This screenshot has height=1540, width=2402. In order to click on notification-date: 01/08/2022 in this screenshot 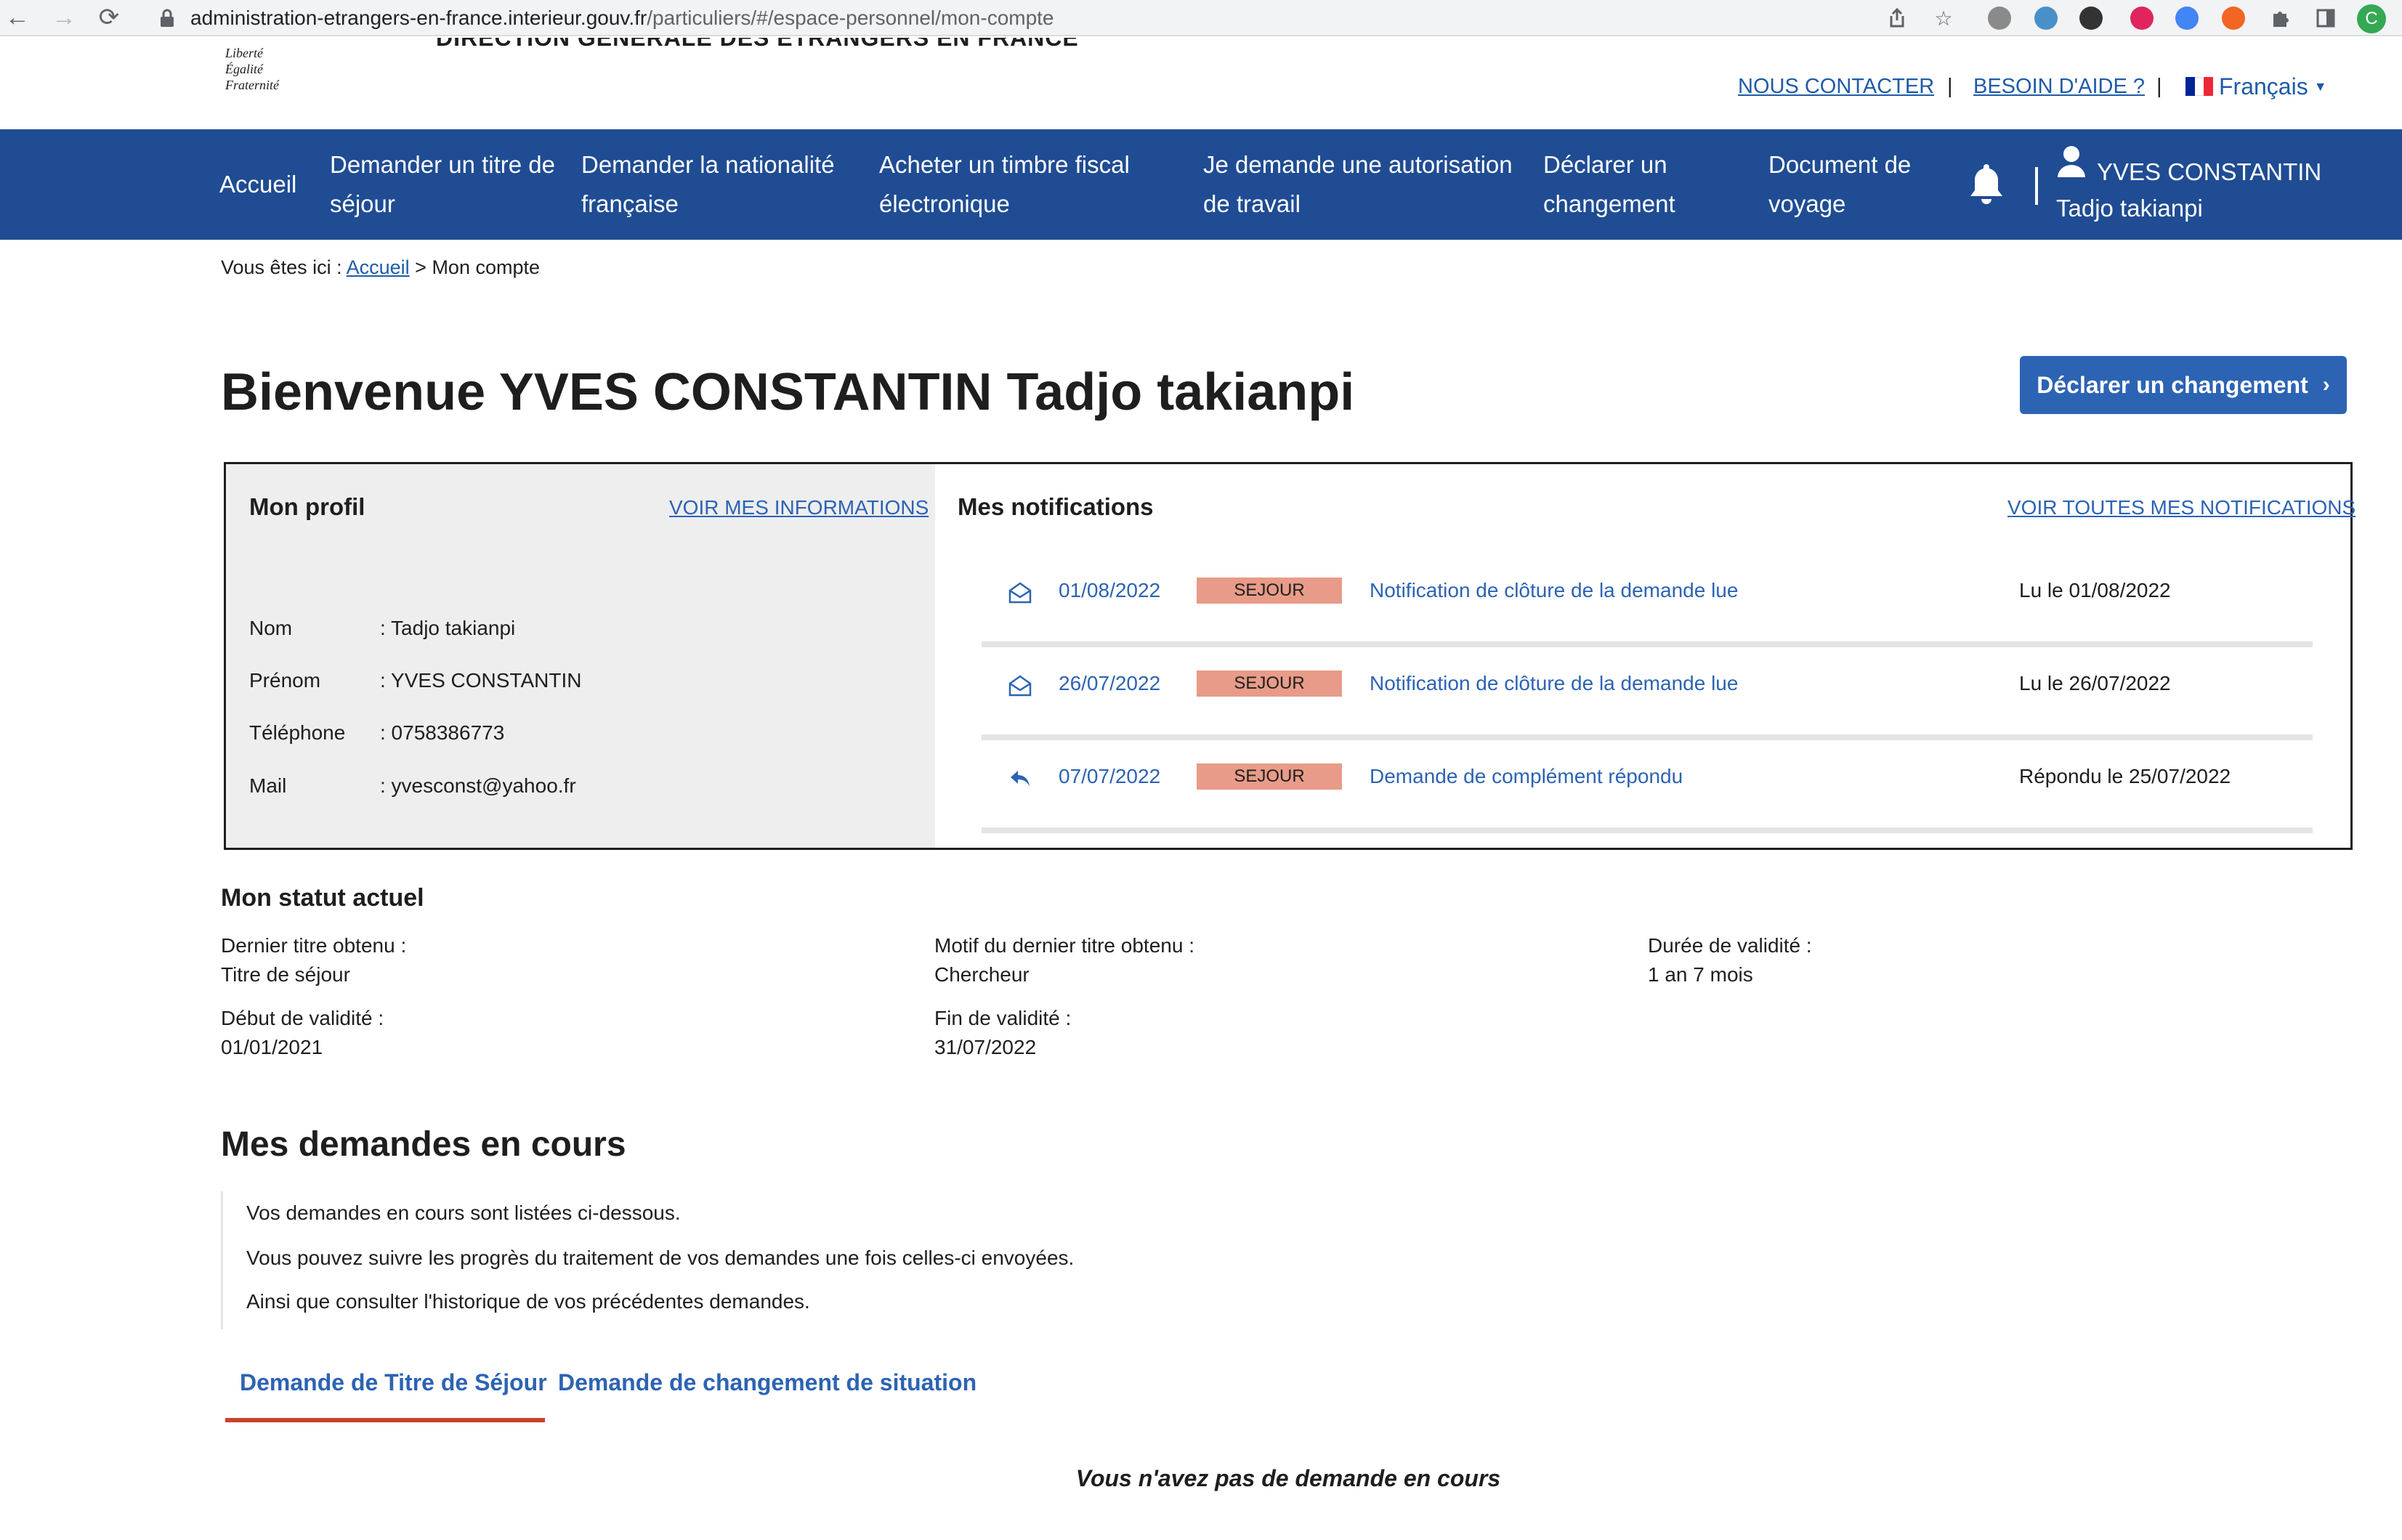, I will do `click(1109, 590)`.